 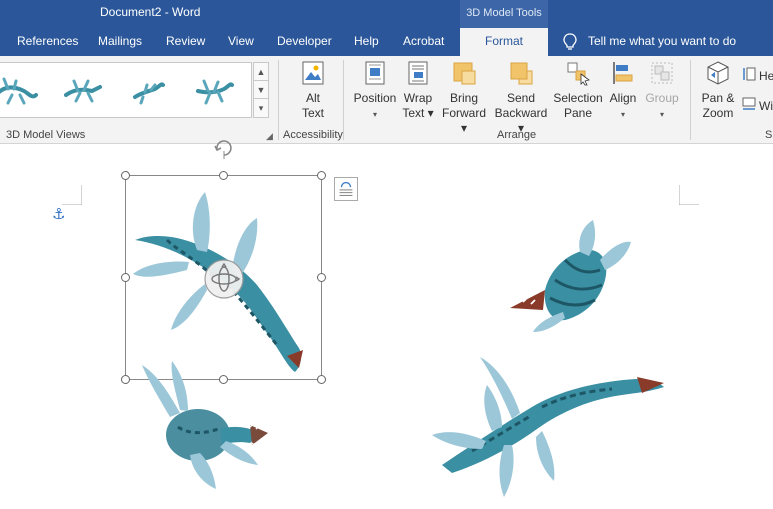 What do you see at coordinates (749, 103) in the screenshot?
I see `width-icon` at bounding box center [749, 103].